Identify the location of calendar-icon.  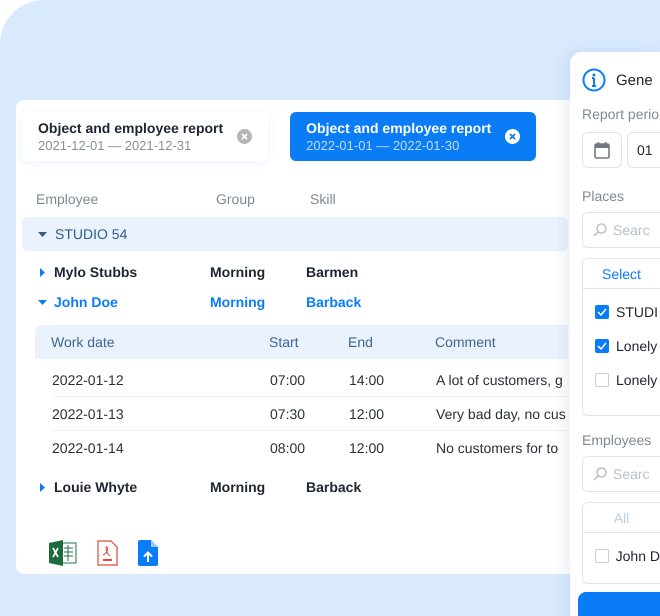
(602, 150).